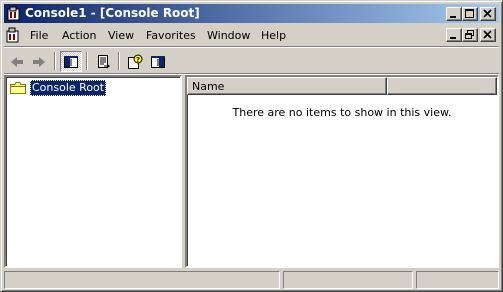 The image size is (503, 292). I want to click on mmc-app-icon, so click(13, 13).